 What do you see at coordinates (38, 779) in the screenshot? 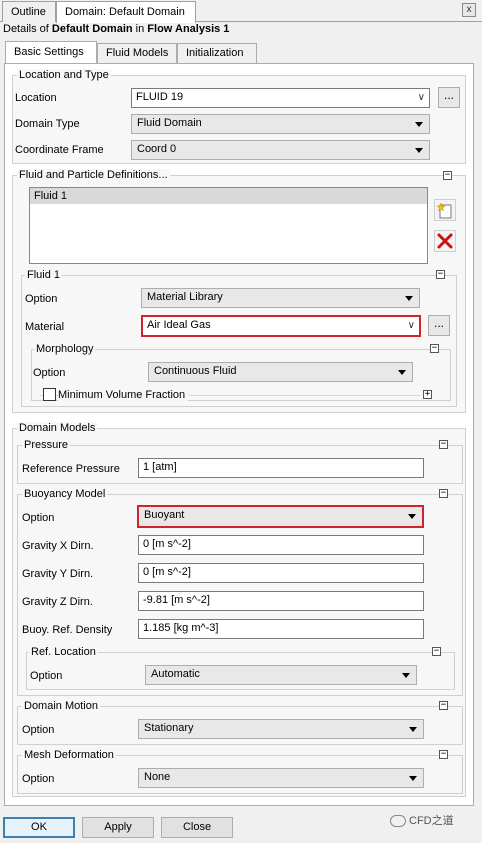
I see `mesh-deformation-option-label: Option` at bounding box center [38, 779].